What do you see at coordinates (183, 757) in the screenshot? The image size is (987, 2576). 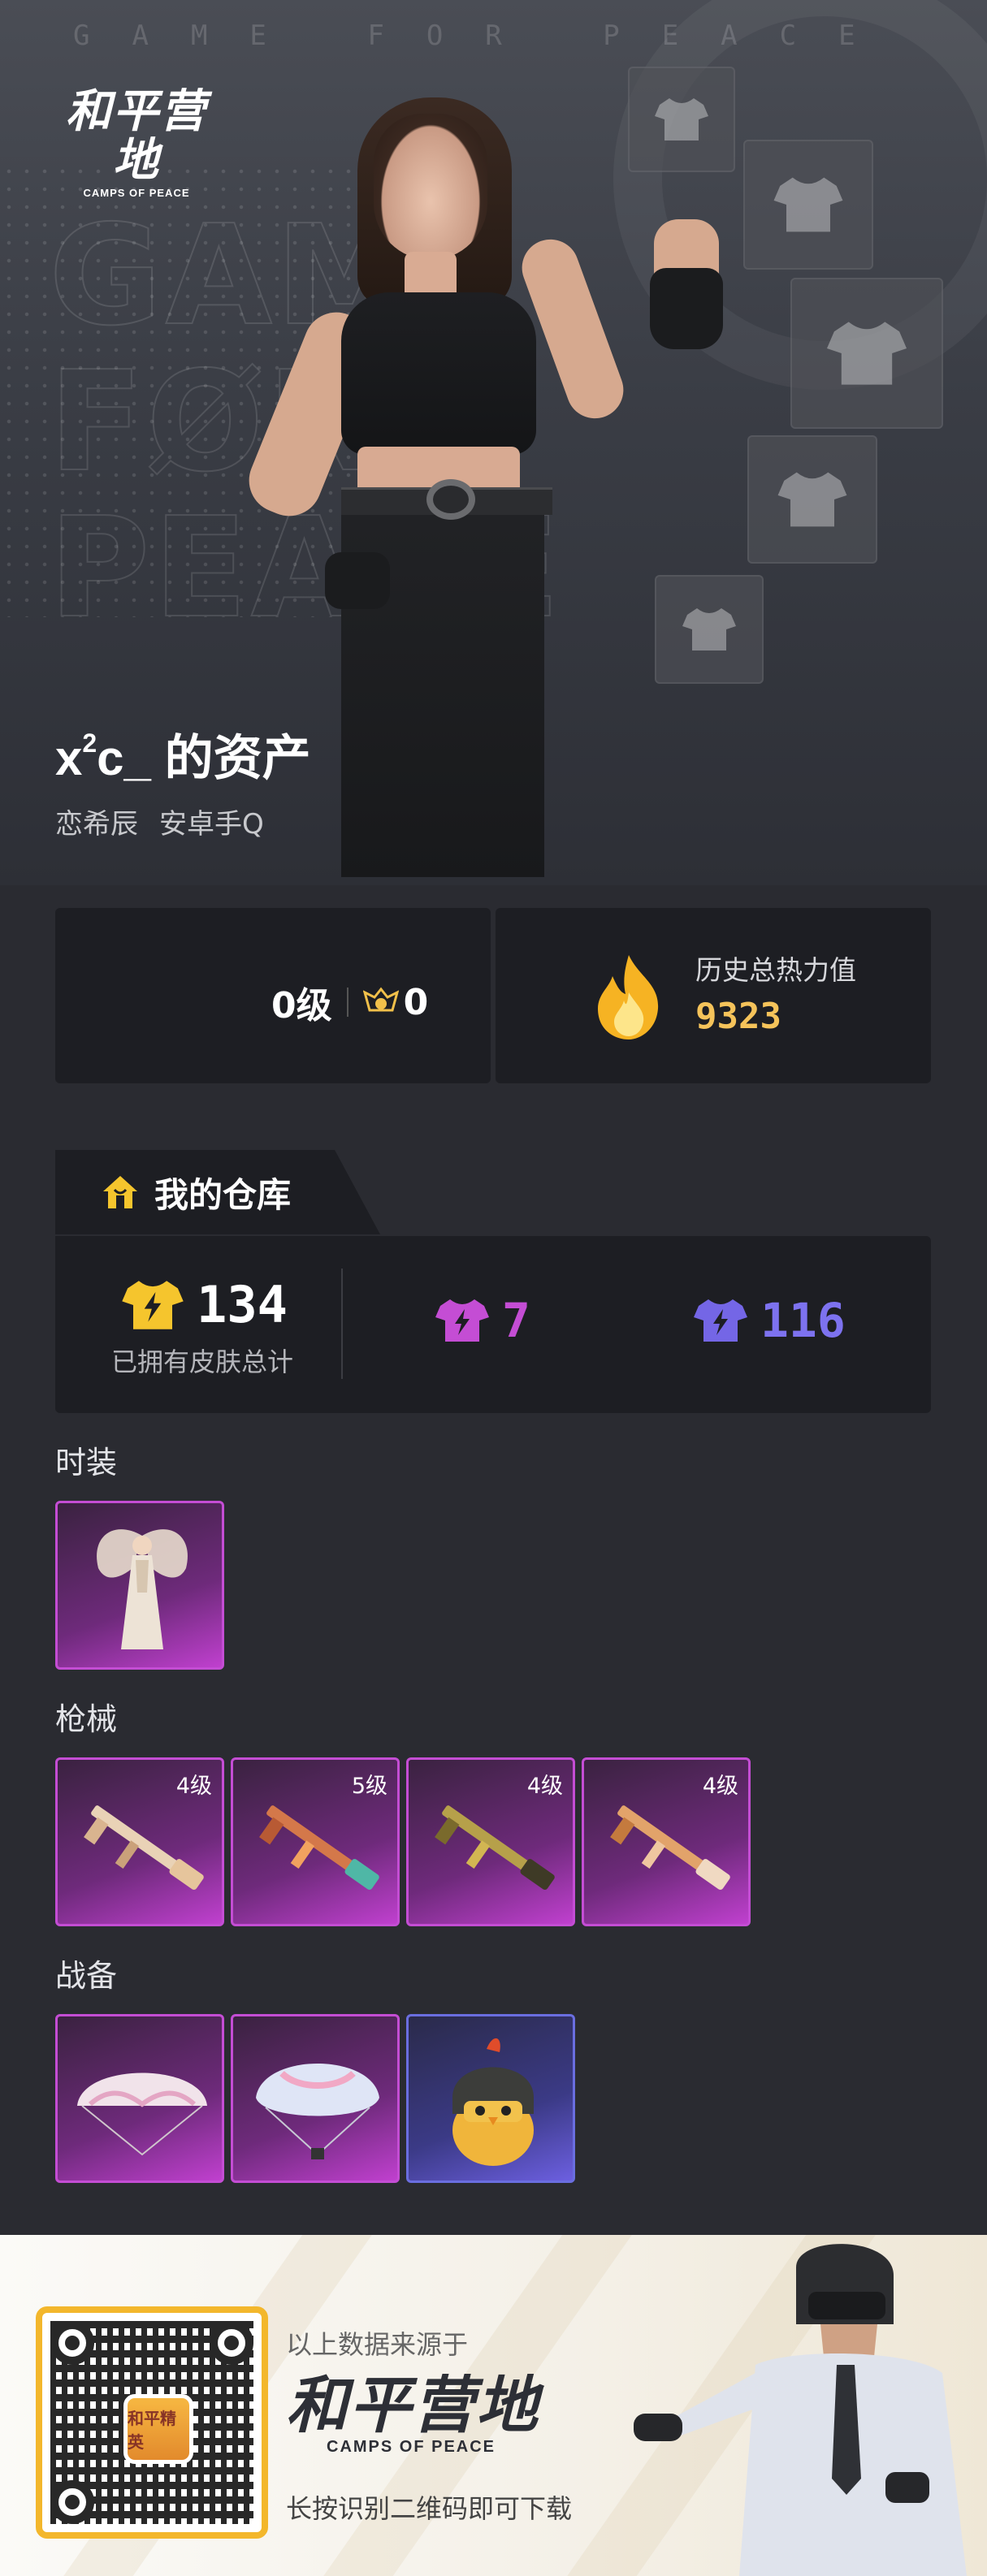 I see `page-title: x2c_ 的资产` at bounding box center [183, 757].